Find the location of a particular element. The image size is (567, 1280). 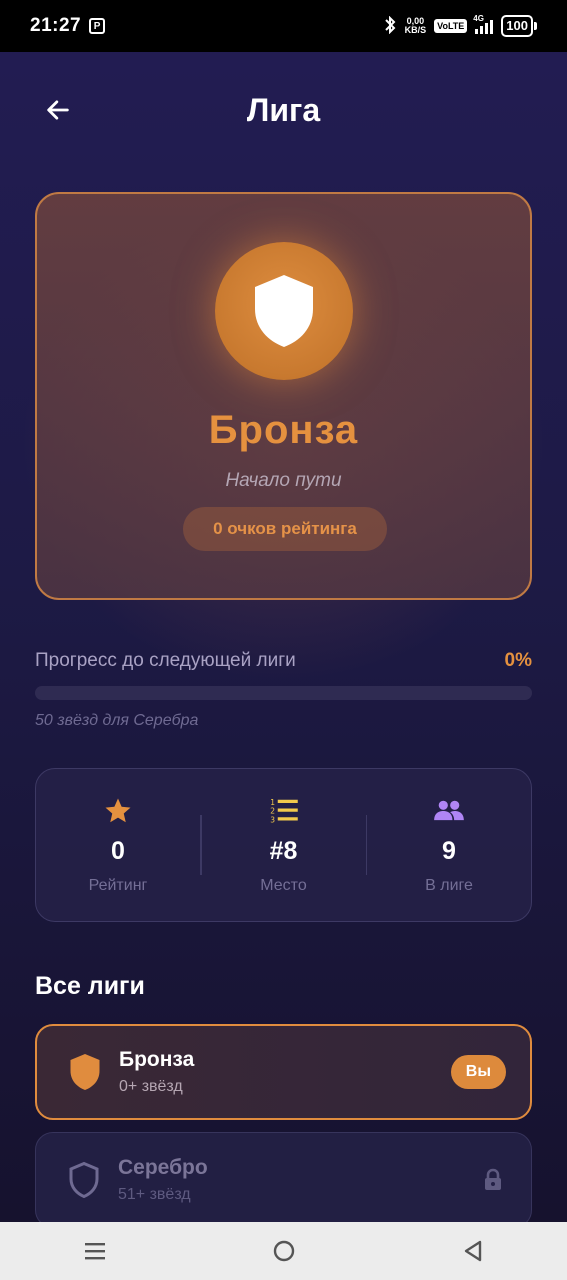

net-speed-unit: KB/S is located at coordinates (415, 30).